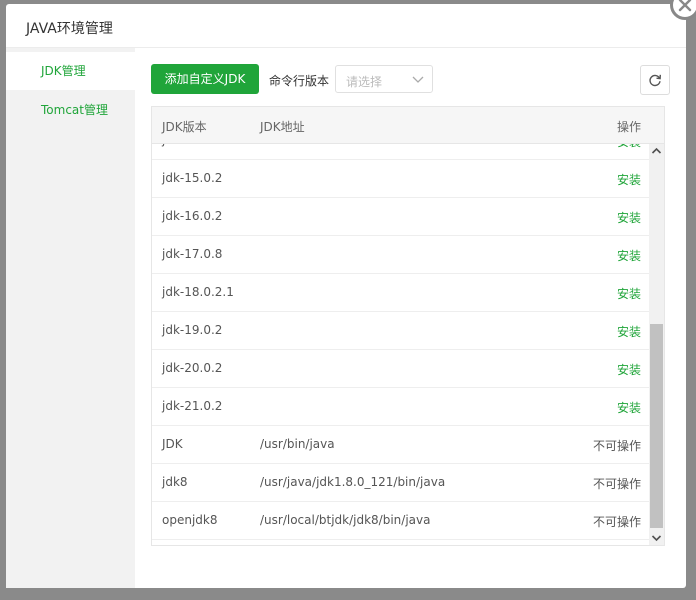 This screenshot has height=600, width=696. Describe the element at coordinates (400, 179) in the screenshot. I see `table-row: jdk-15.0.2 安装` at that location.